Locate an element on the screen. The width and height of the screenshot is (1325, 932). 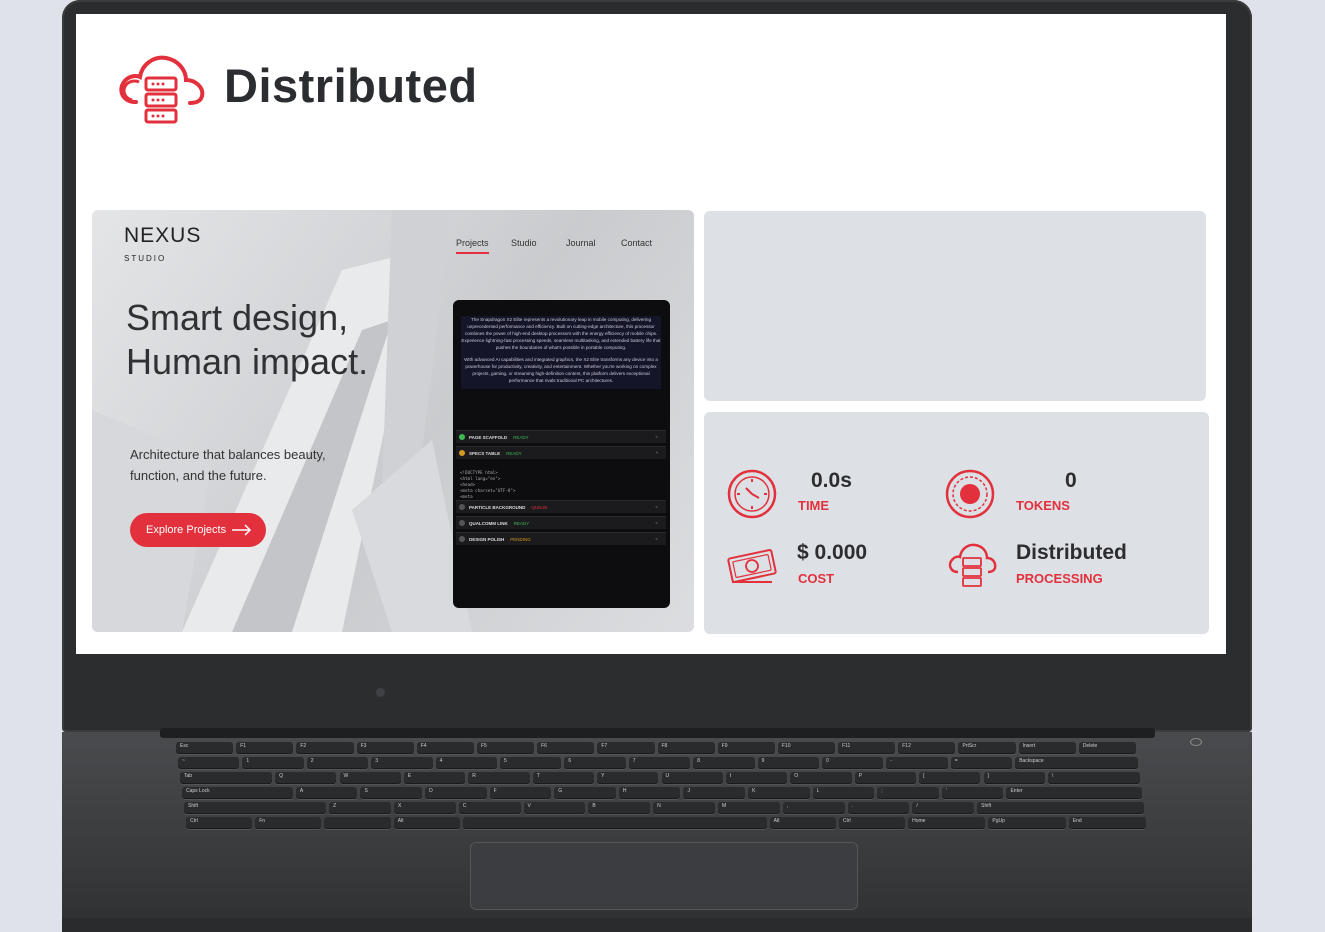
key: 1 is located at coordinates (273, 763).